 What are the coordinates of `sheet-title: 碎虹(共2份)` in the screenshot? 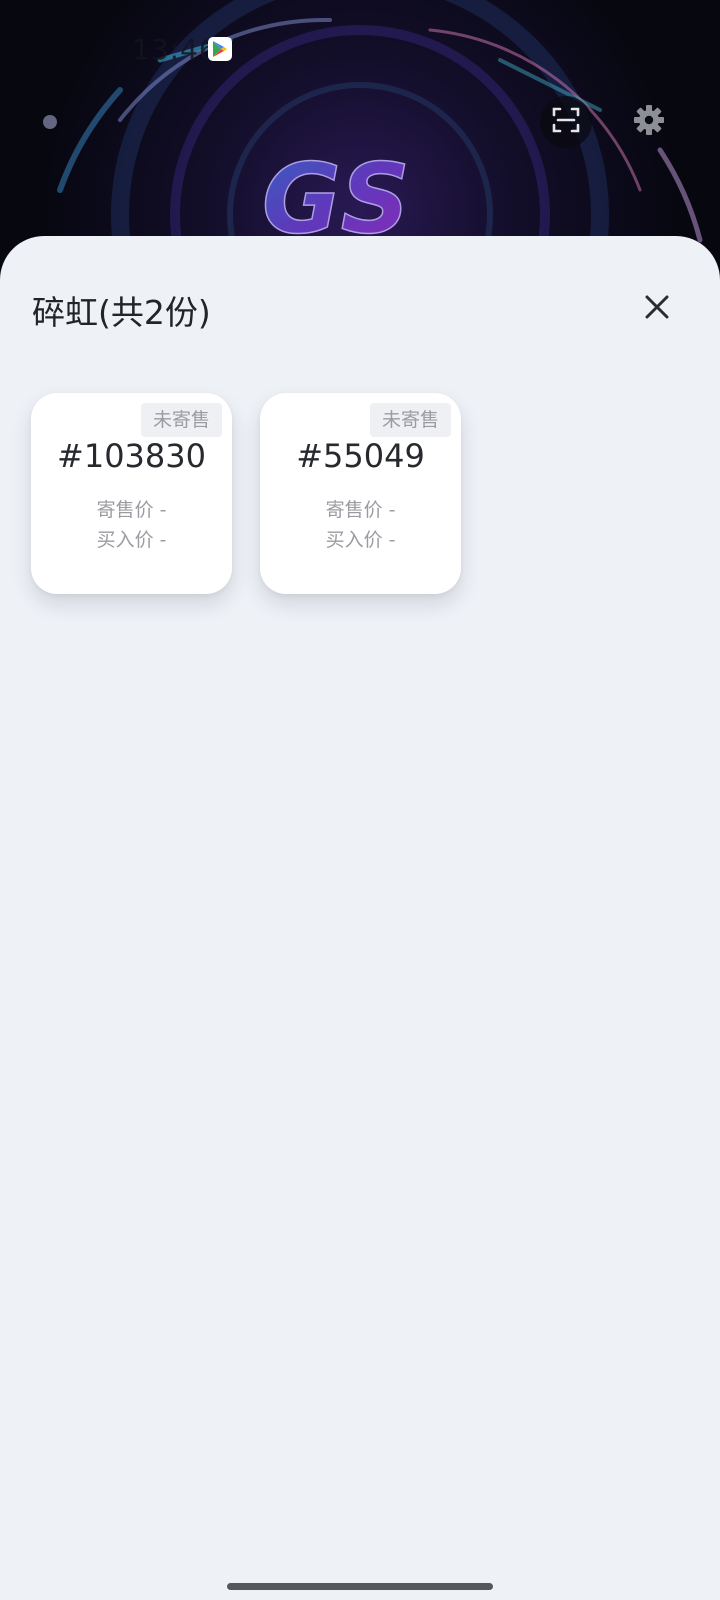 It's located at (121, 312).